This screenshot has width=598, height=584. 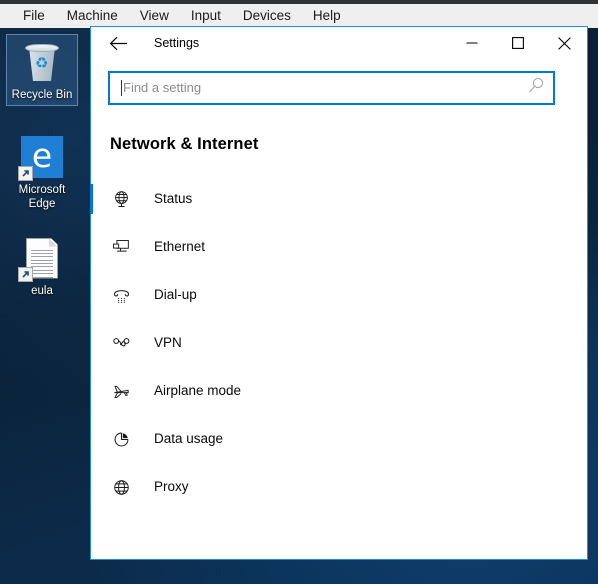 What do you see at coordinates (173, 198) in the screenshot?
I see `nav-item-label: Status` at bounding box center [173, 198].